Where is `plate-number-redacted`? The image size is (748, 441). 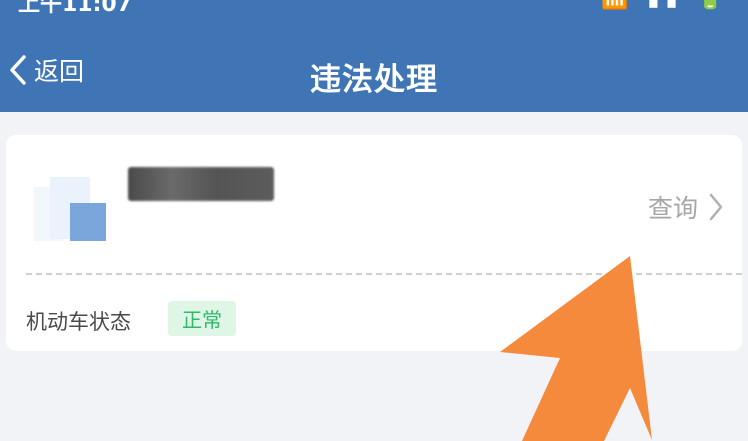
plate-number-redacted is located at coordinates (201, 184).